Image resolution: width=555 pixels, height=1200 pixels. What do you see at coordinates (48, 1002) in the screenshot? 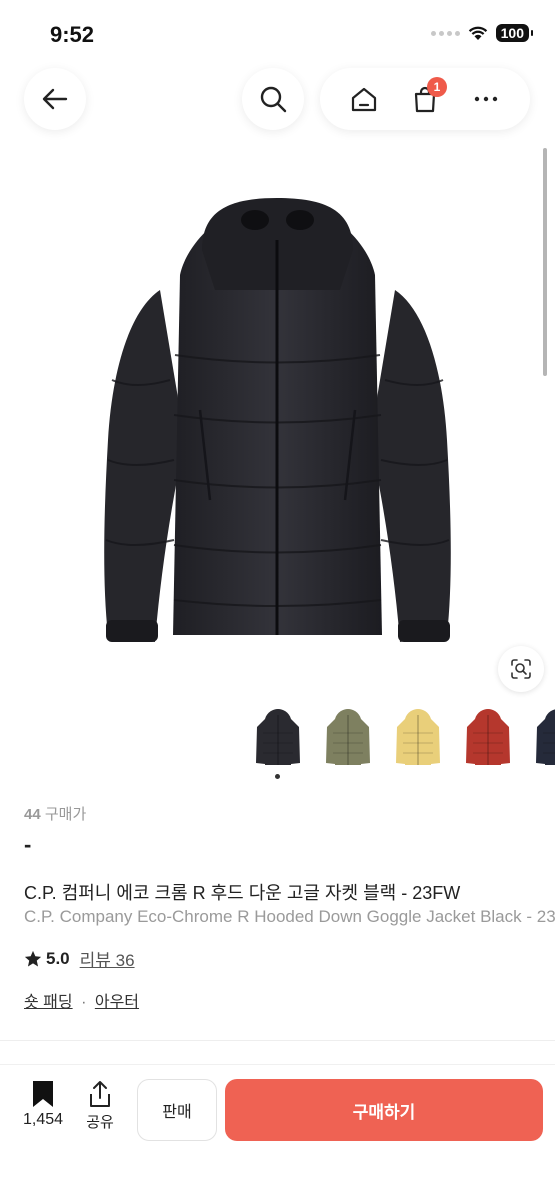
I see `category-link-short-padding: 숏 패딩` at bounding box center [48, 1002].